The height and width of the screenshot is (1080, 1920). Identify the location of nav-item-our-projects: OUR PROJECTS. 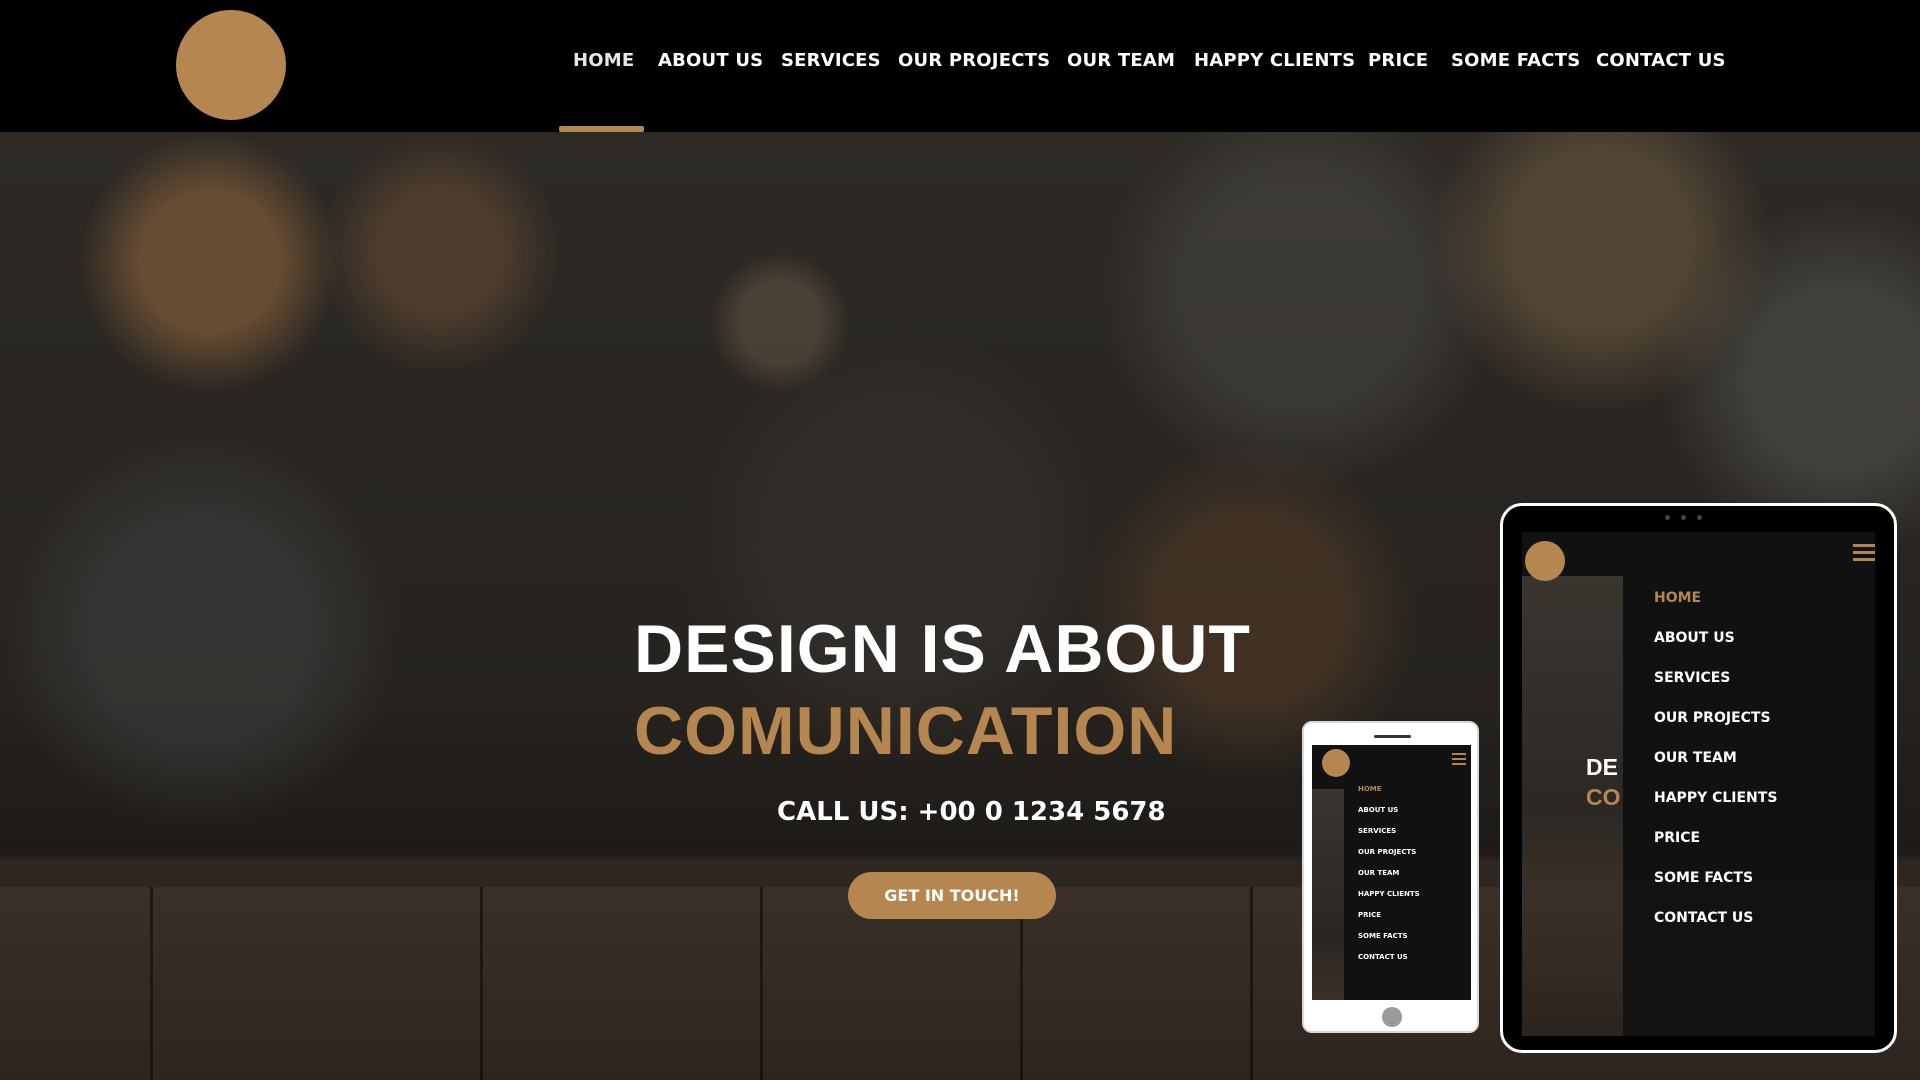
(974, 60).